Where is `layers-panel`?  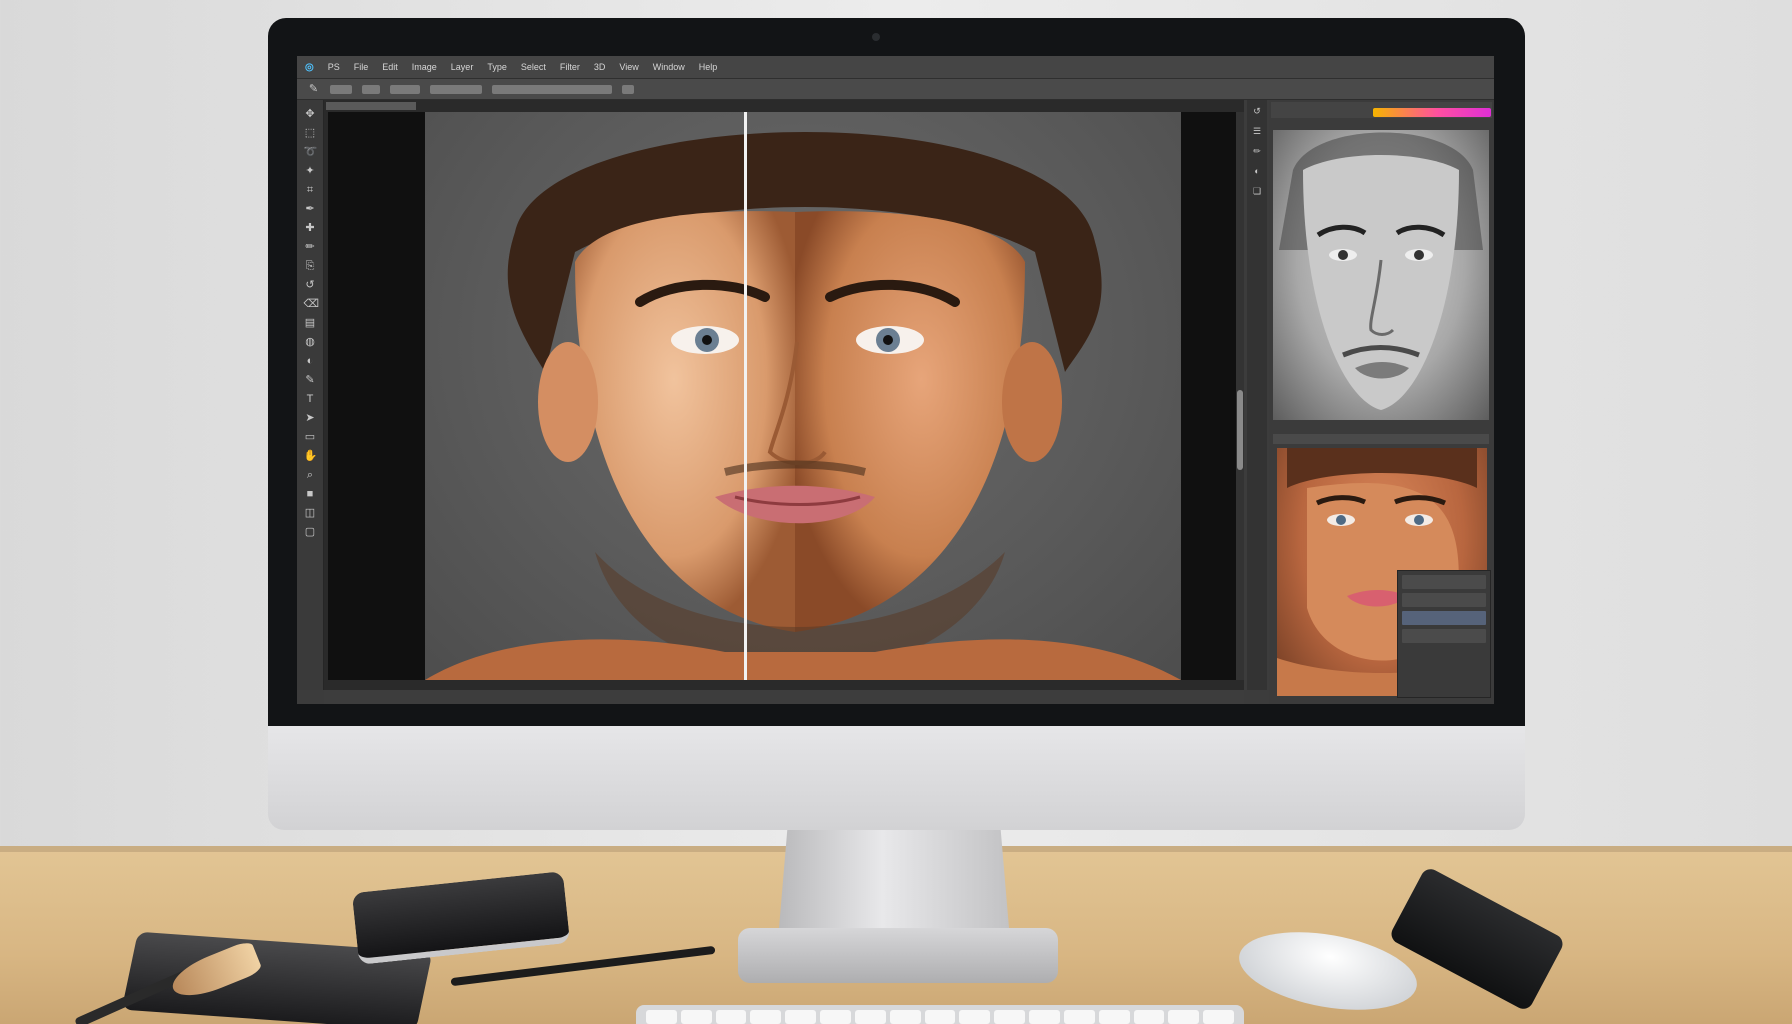 layers-panel is located at coordinates (1444, 634).